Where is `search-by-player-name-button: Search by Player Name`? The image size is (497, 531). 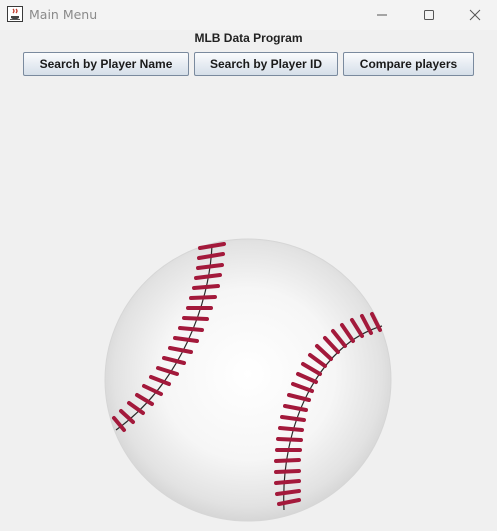
search-by-player-name-button: Search by Player Name is located at coordinates (106, 64).